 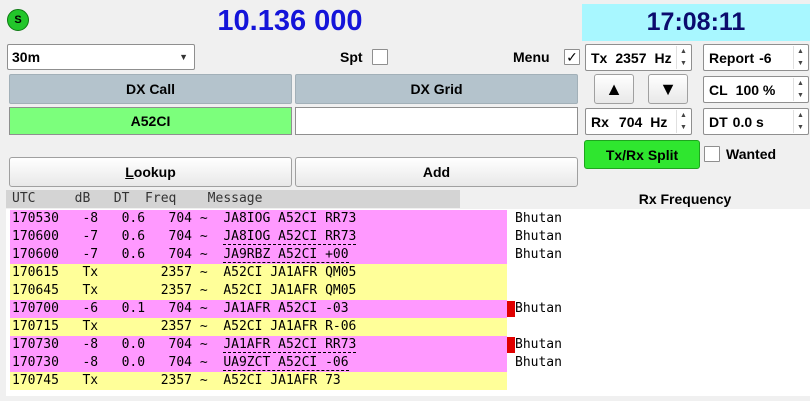 What do you see at coordinates (290, 20) in the screenshot?
I see `dial-frequency-display: 10.136 000` at bounding box center [290, 20].